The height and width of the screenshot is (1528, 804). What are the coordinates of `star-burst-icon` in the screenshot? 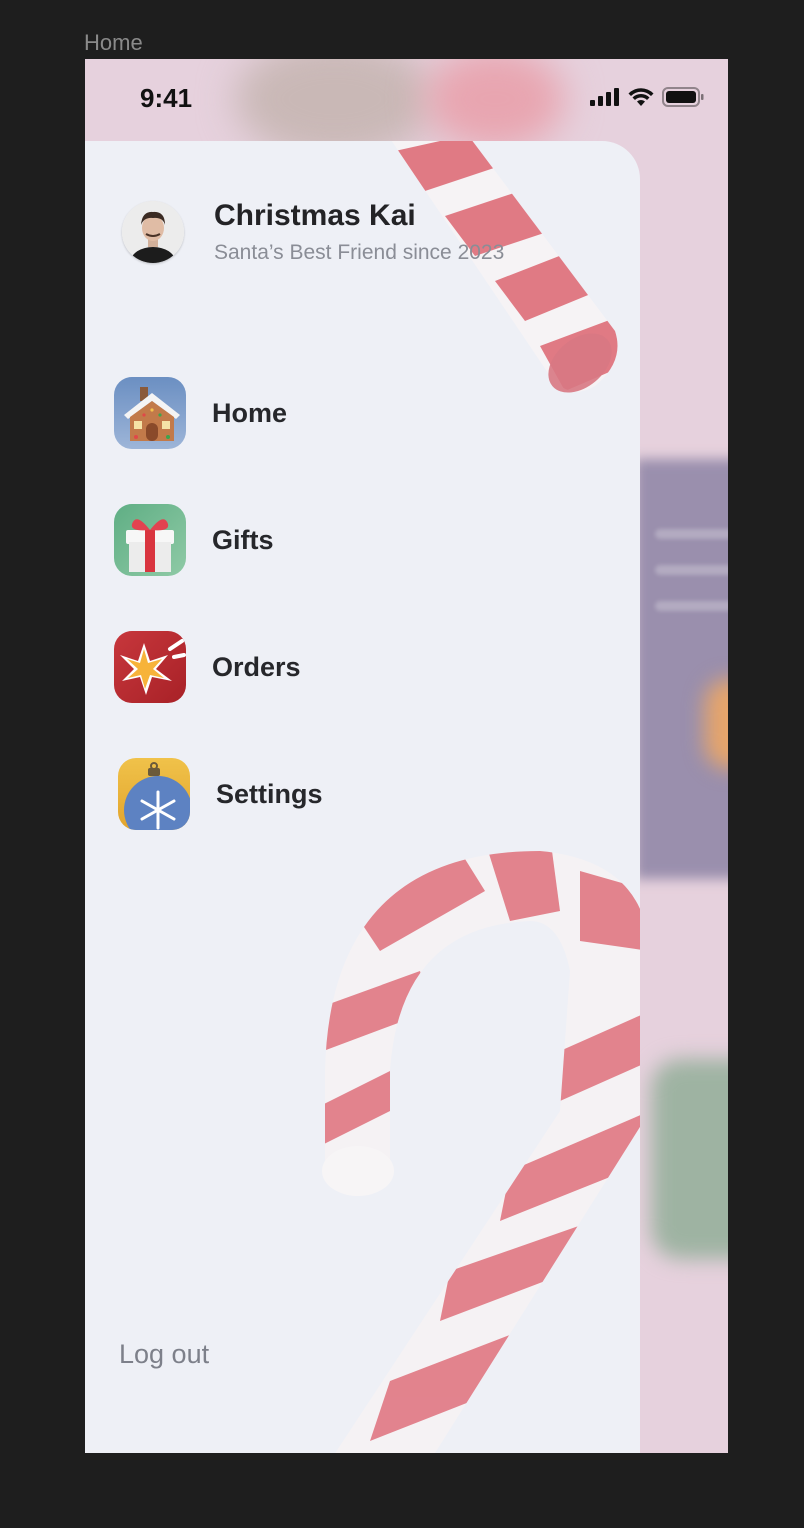 It's located at (150, 667).